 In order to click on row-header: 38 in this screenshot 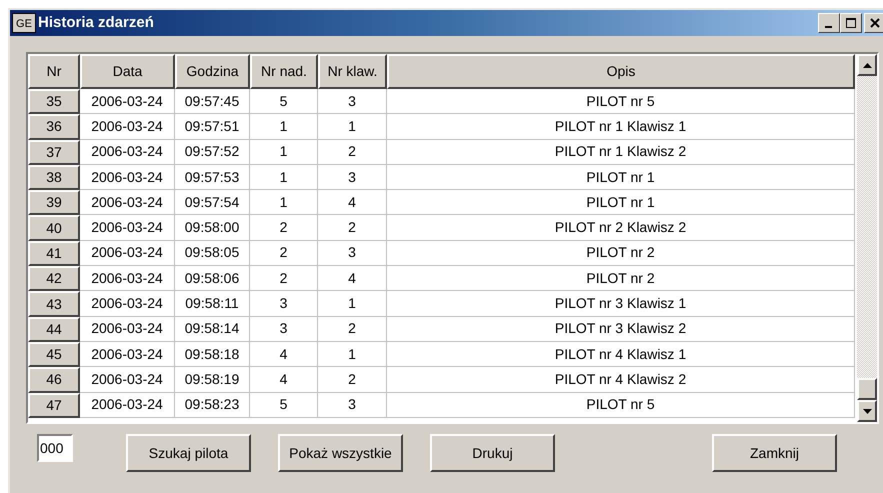, I will do `click(54, 177)`.